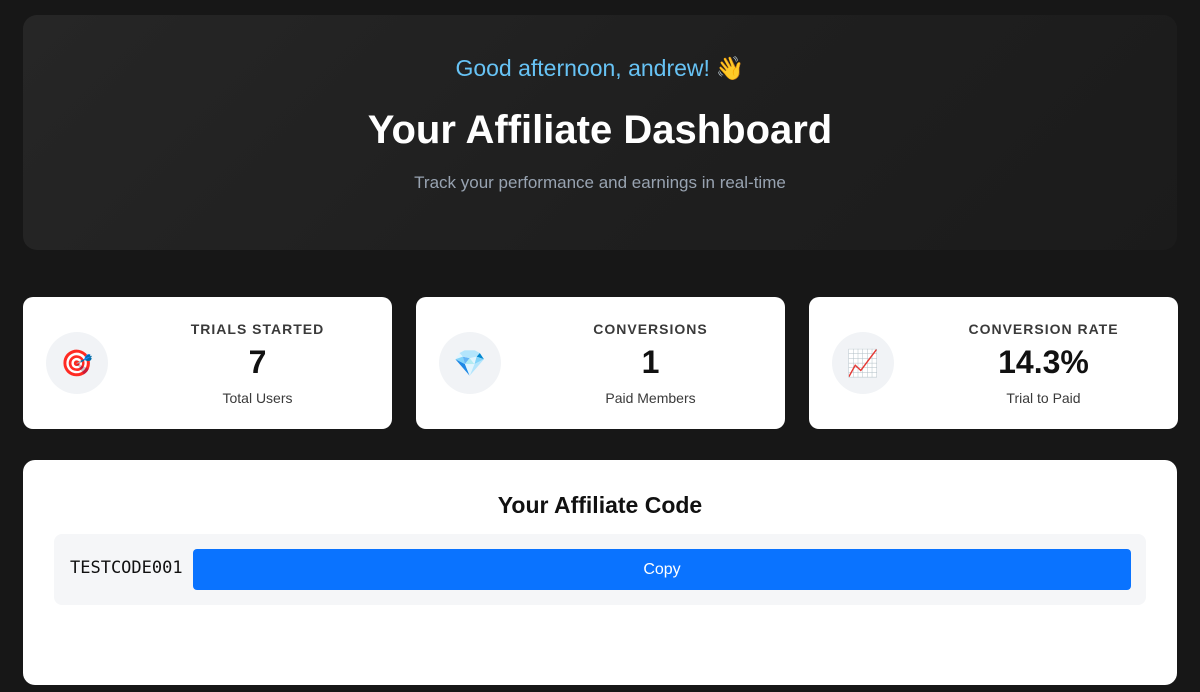  I want to click on affiliate-code-box: TESTCODE001 Copy, so click(600, 569).